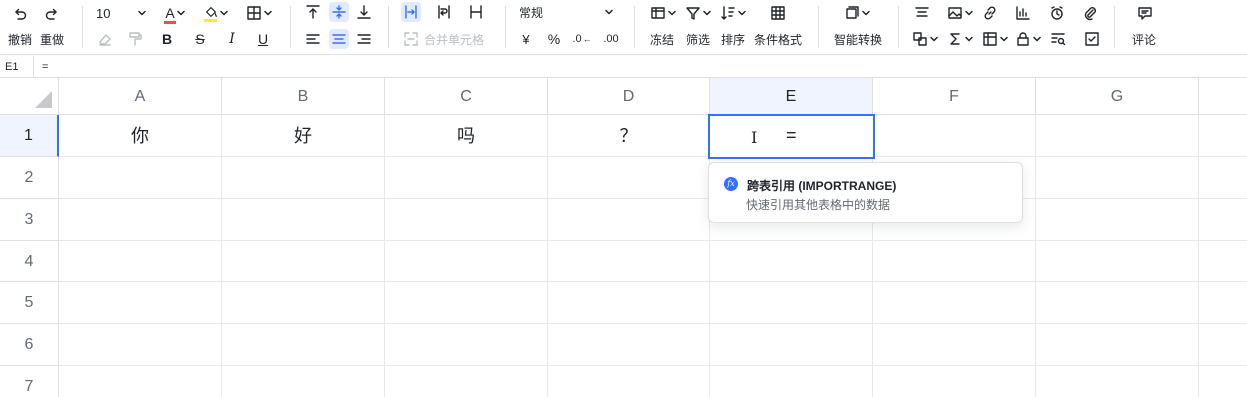 This screenshot has width=1247, height=397. What do you see at coordinates (1223, 136) in the screenshot?
I see `cell-h1` at bounding box center [1223, 136].